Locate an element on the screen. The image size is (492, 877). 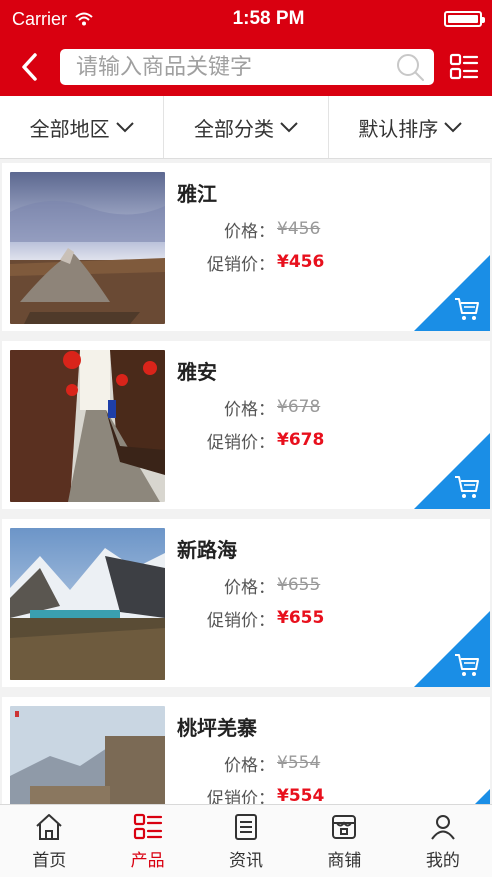
store-icon is located at coordinates (344, 826).